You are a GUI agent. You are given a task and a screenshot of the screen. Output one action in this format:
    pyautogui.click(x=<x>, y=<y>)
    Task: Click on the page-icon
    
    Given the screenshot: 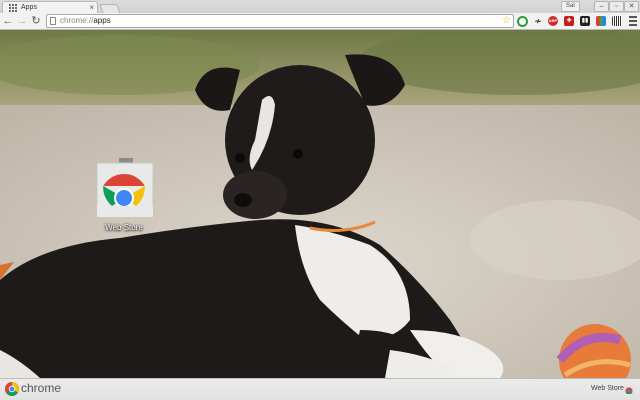 What is the action you would take?
    pyautogui.click(x=53, y=21)
    